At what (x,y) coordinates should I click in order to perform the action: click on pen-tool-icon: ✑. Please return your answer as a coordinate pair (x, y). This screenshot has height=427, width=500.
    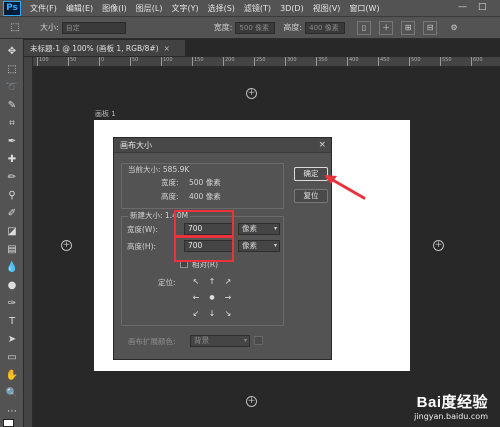
    Looking at the image, I should click on (12, 303).